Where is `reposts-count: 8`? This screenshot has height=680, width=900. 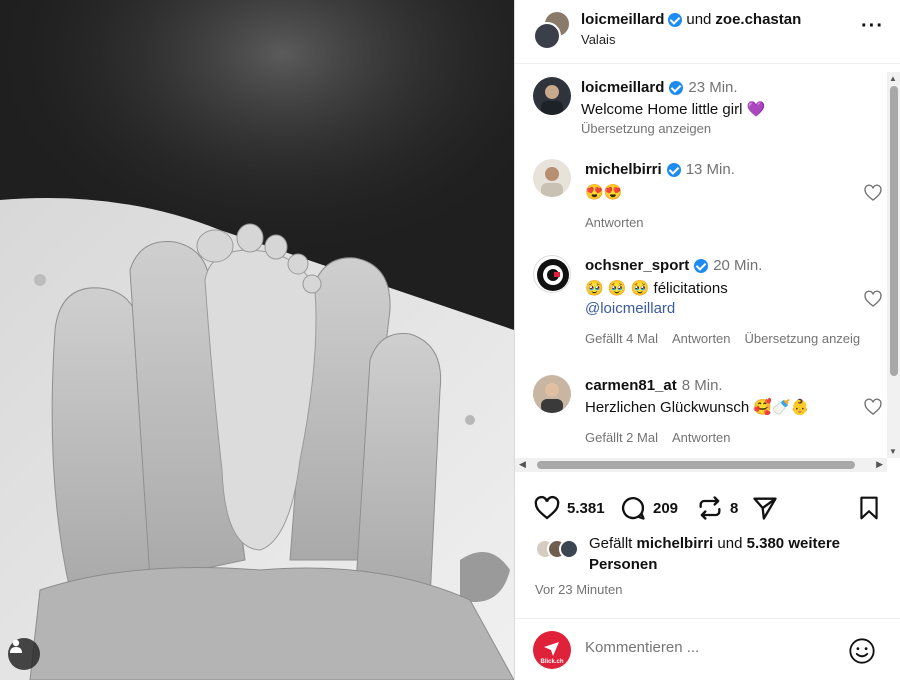
reposts-count: 8 is located at coordinates (734, 508).